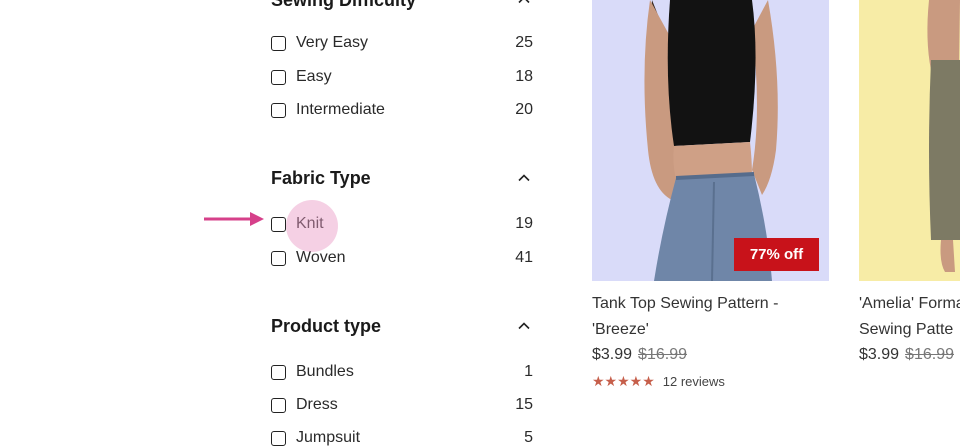 The height and width of the screenshot is (446, 960). Describe the element at coordinates (312, 226) in the screenshot. I see `click-highlight` at that location.